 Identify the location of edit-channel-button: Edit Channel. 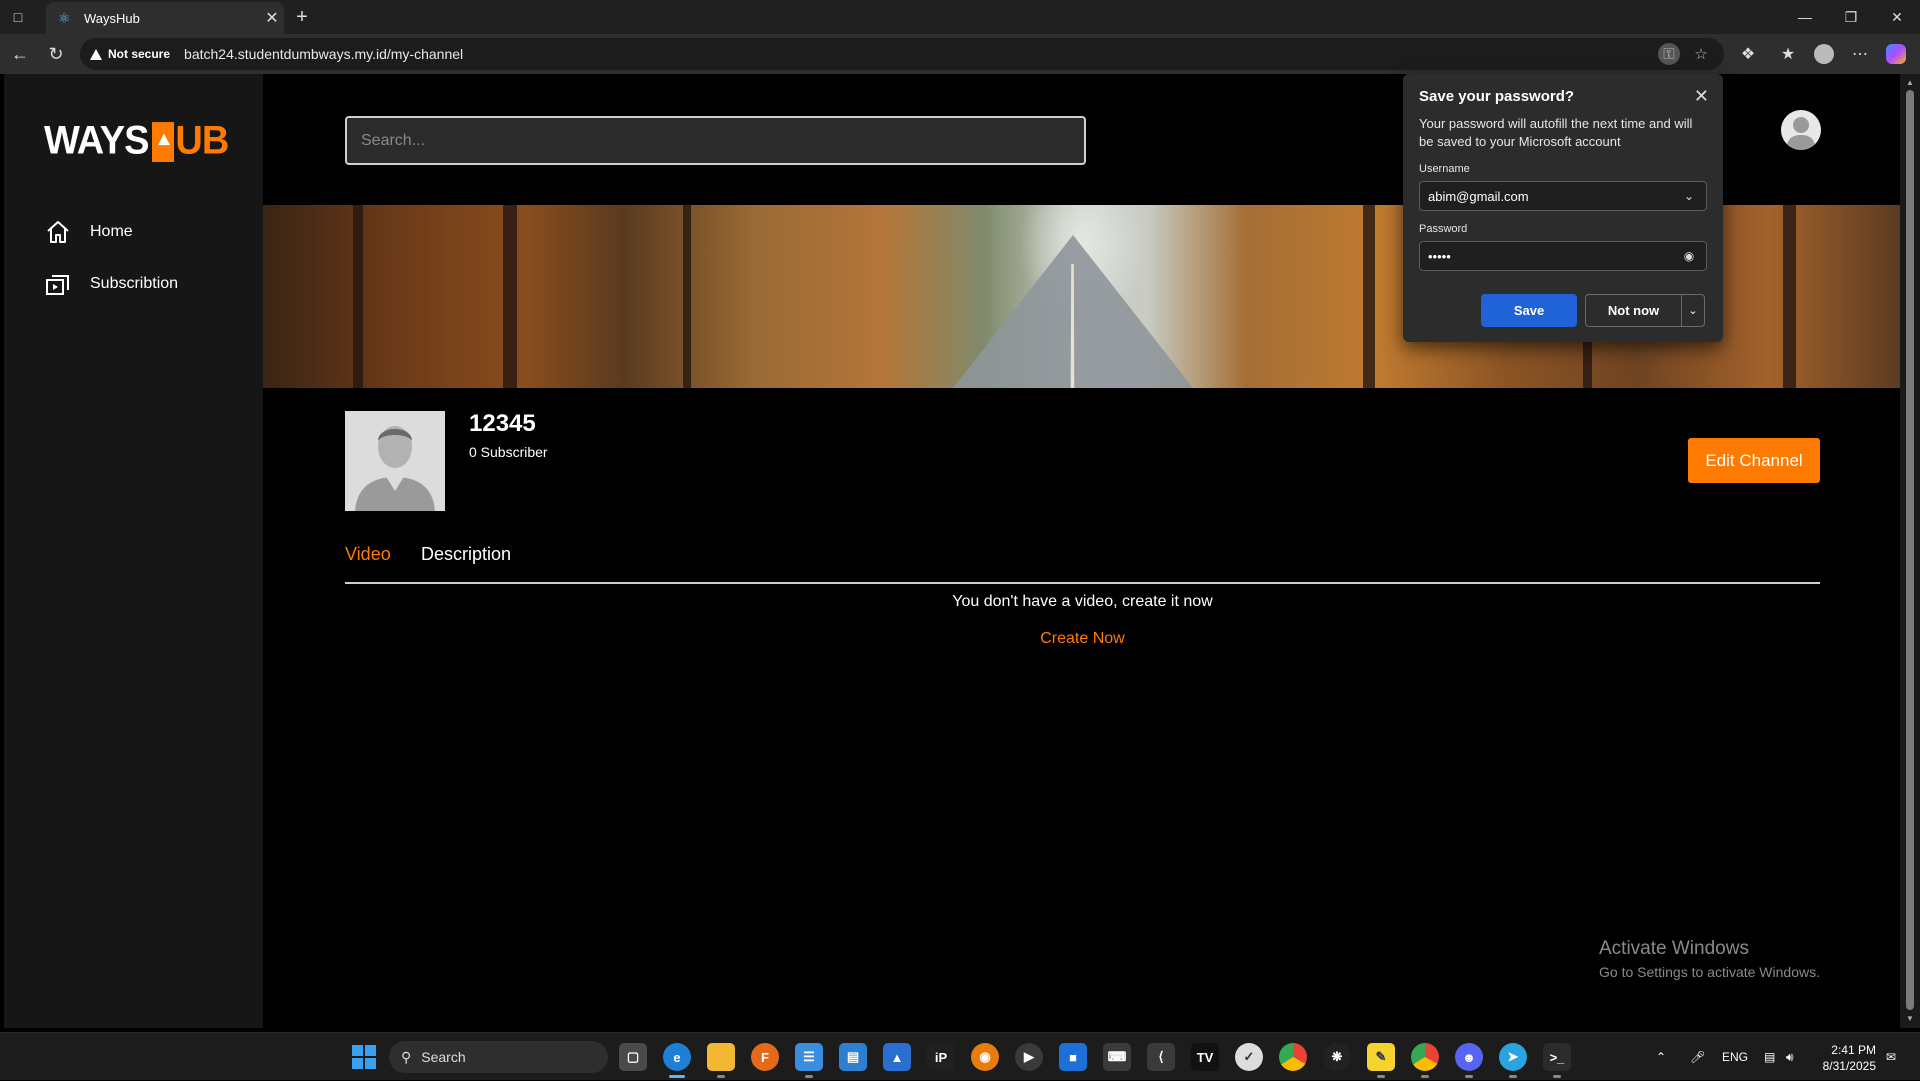
(1754, 460).